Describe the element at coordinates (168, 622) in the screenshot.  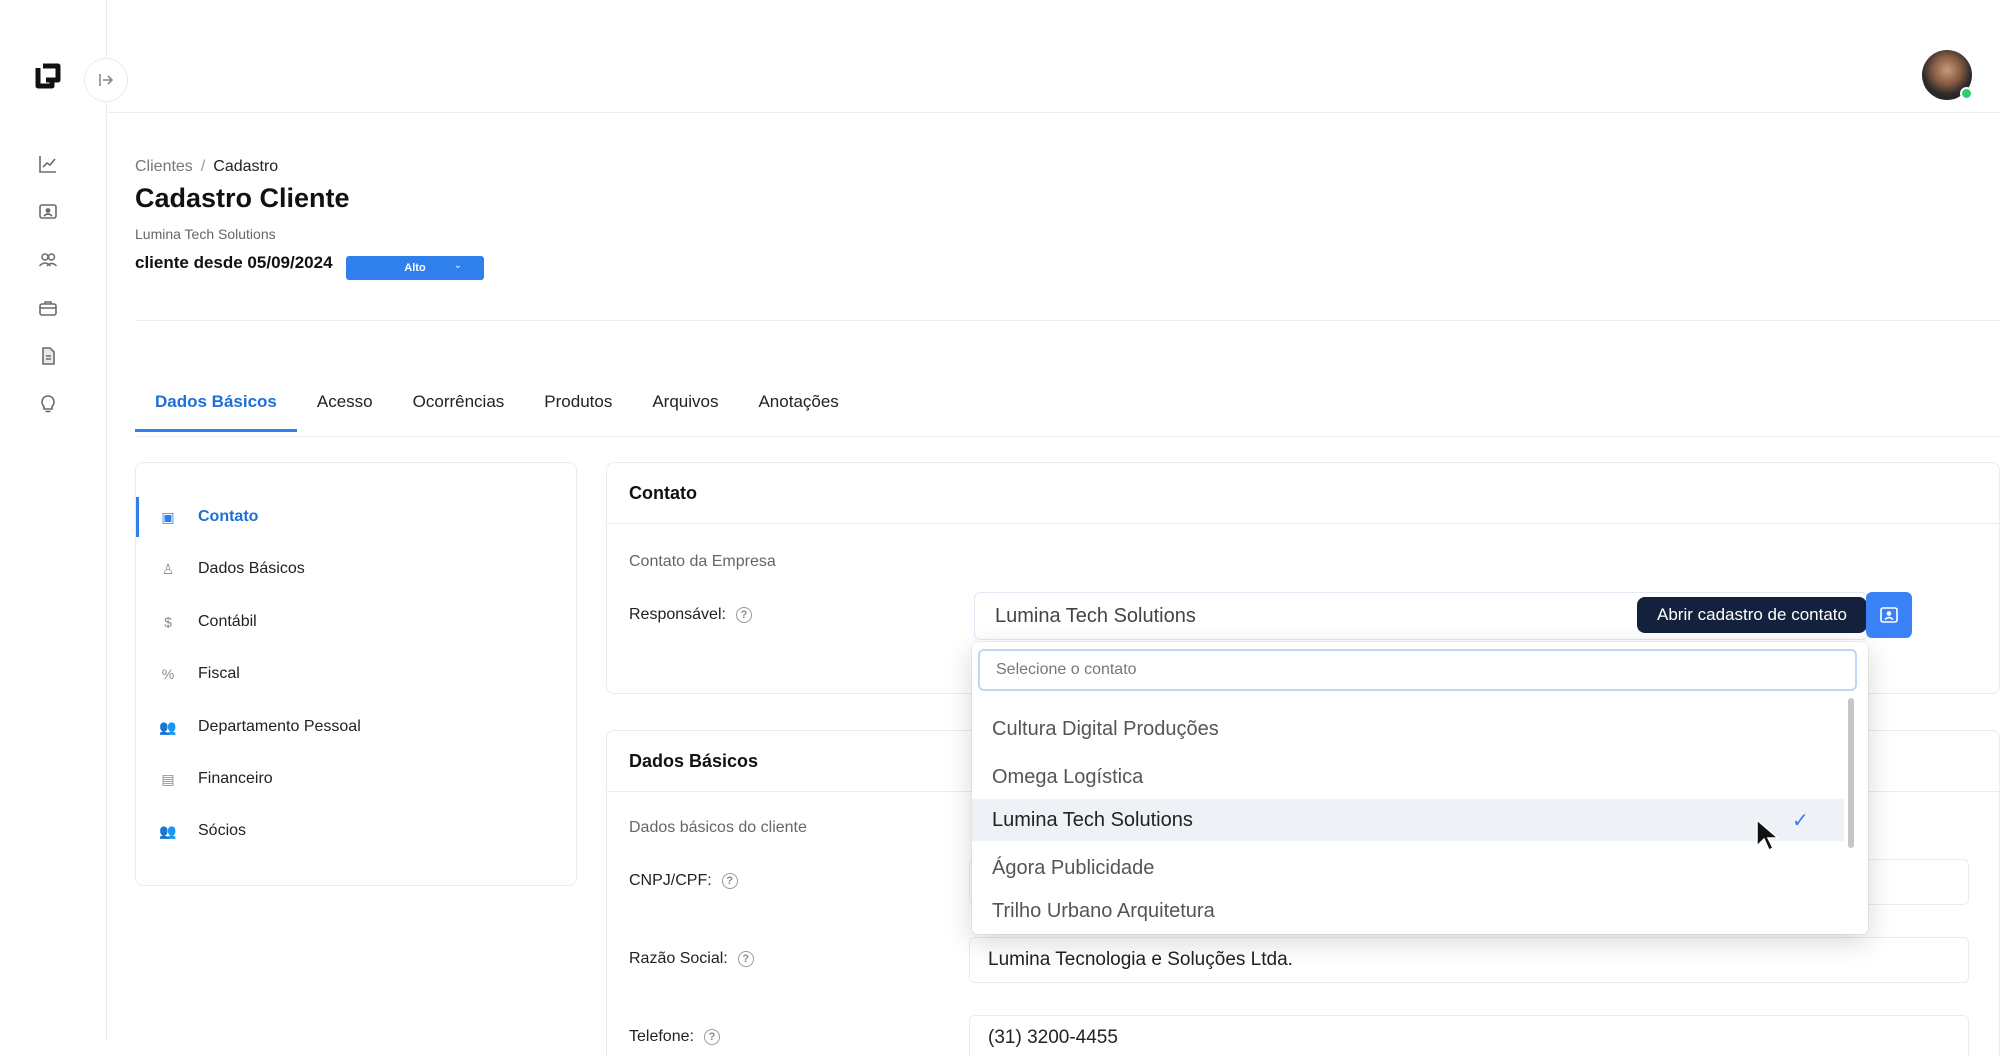
I see `dollar-icon: $` at that location.